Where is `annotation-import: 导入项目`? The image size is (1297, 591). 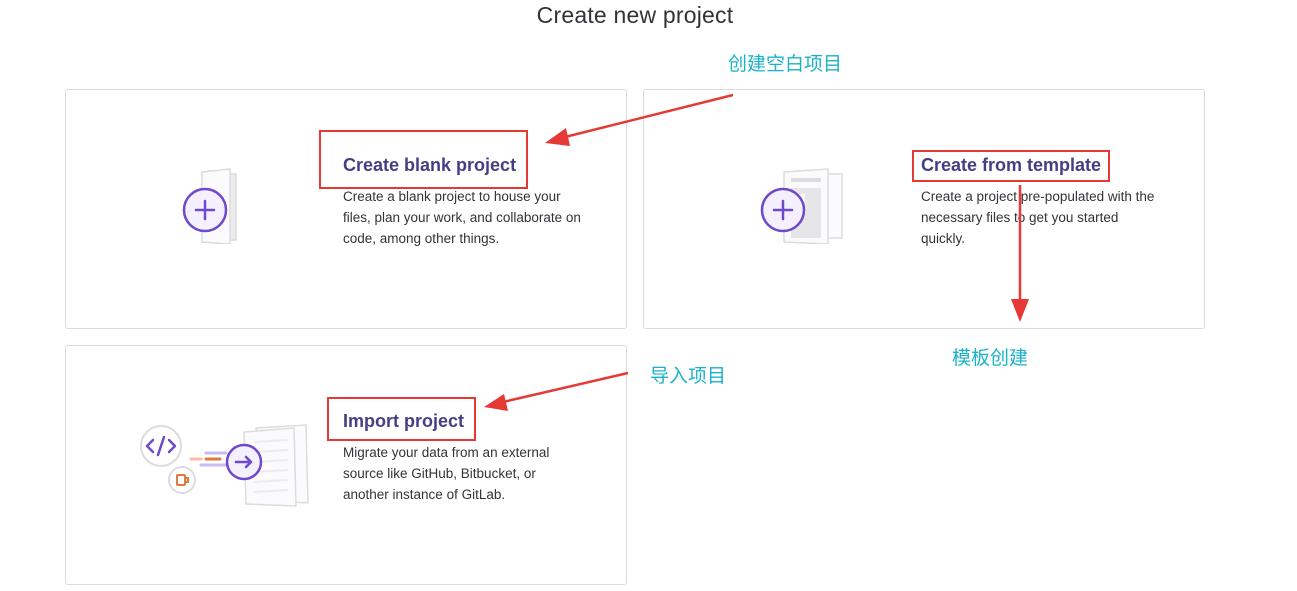 annotation-import: 导入项目 is located at coordinates (688, 376).